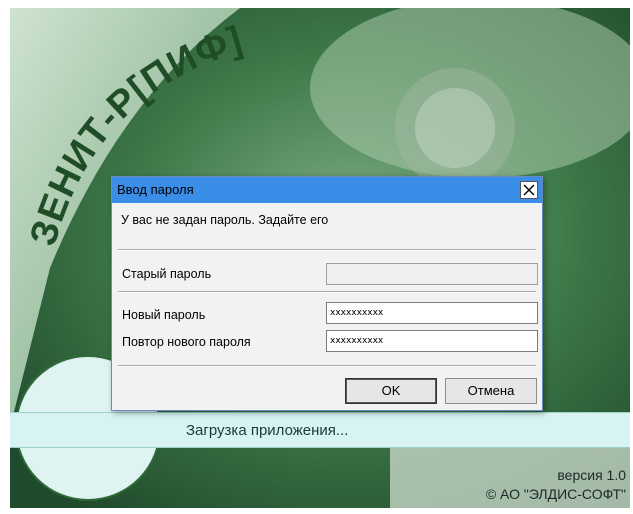 This screenshot has width=633, height=514. I want to click on old-password-field, so click(432, 274).